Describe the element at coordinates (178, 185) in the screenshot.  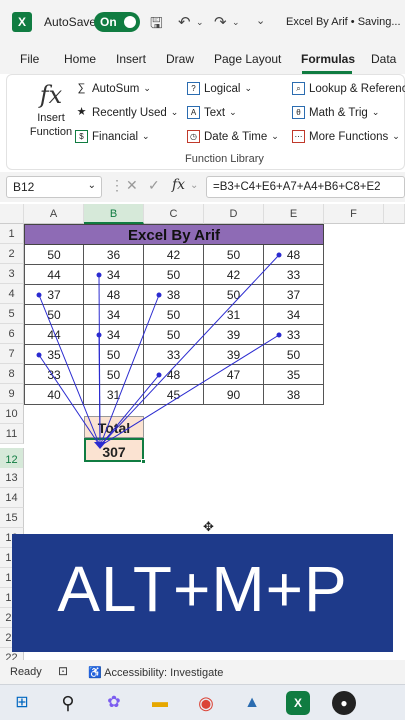
I see `insert-function-fx-icon: fx` at that location.